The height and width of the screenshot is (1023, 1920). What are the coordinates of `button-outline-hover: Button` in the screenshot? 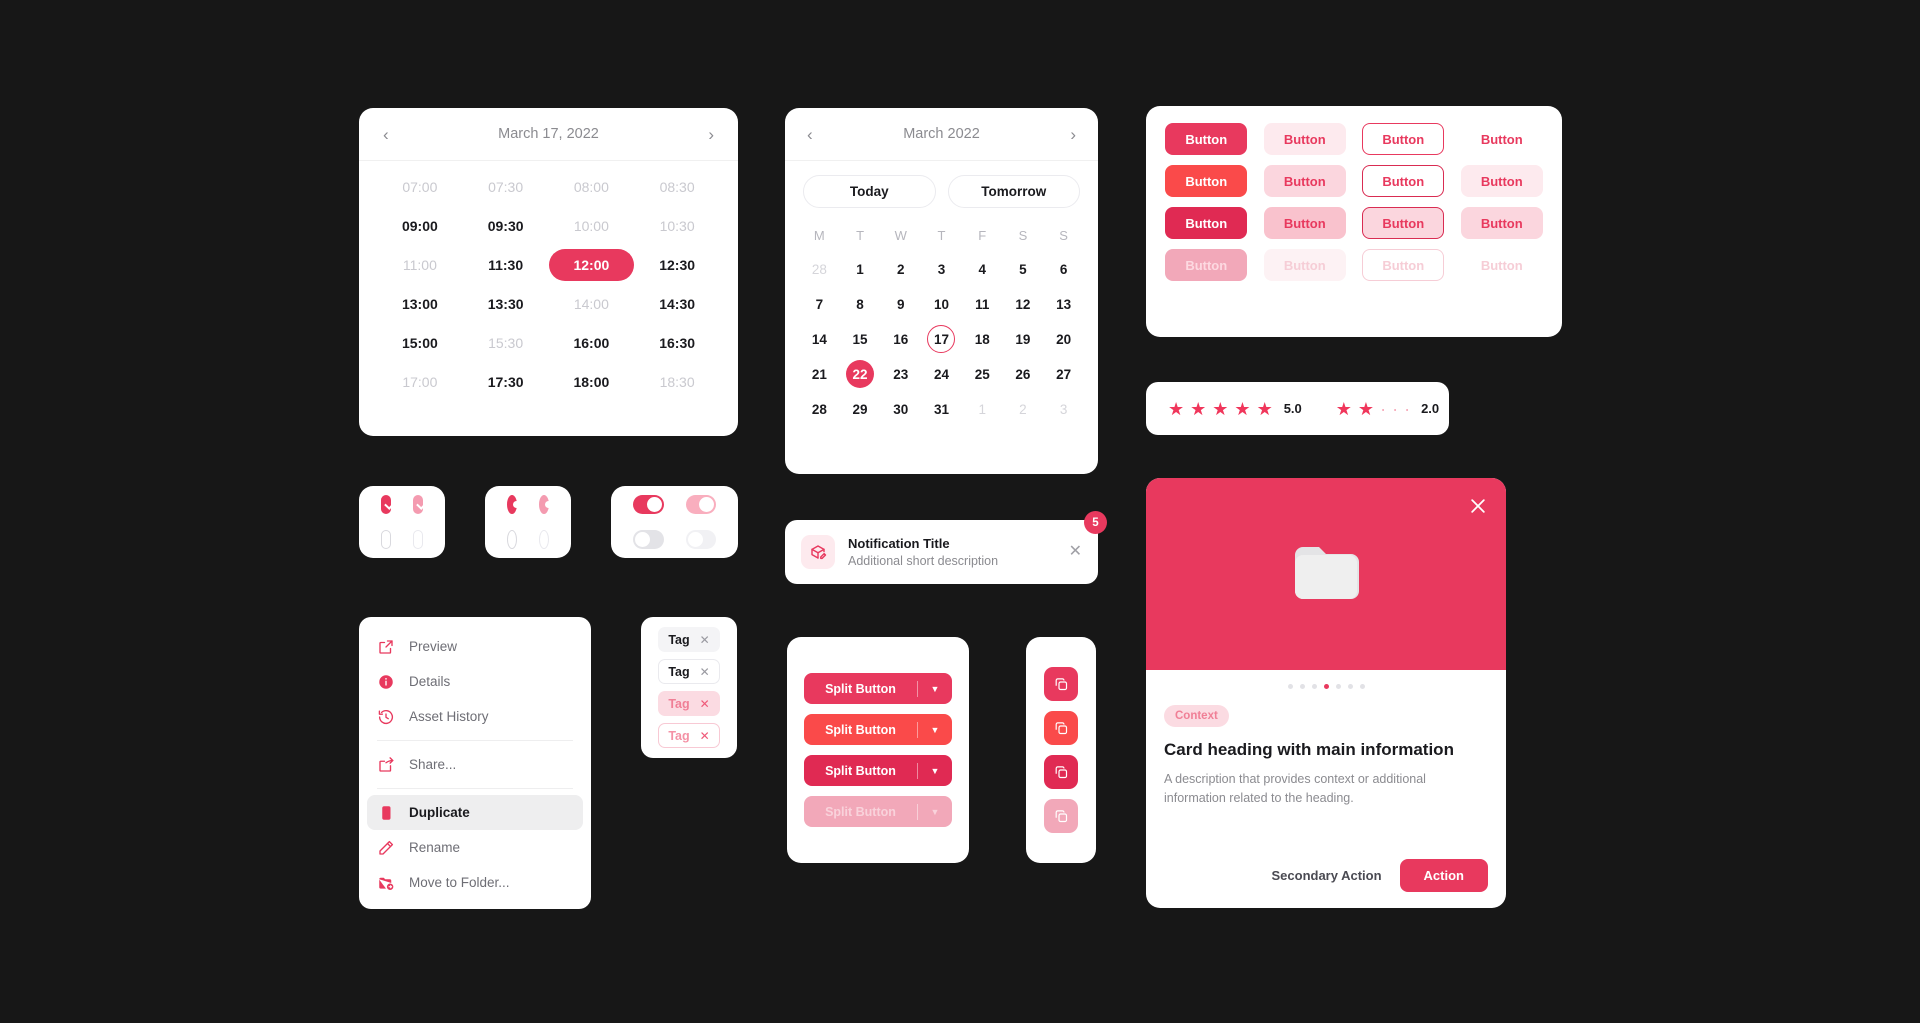 It's located at (1403, 181).